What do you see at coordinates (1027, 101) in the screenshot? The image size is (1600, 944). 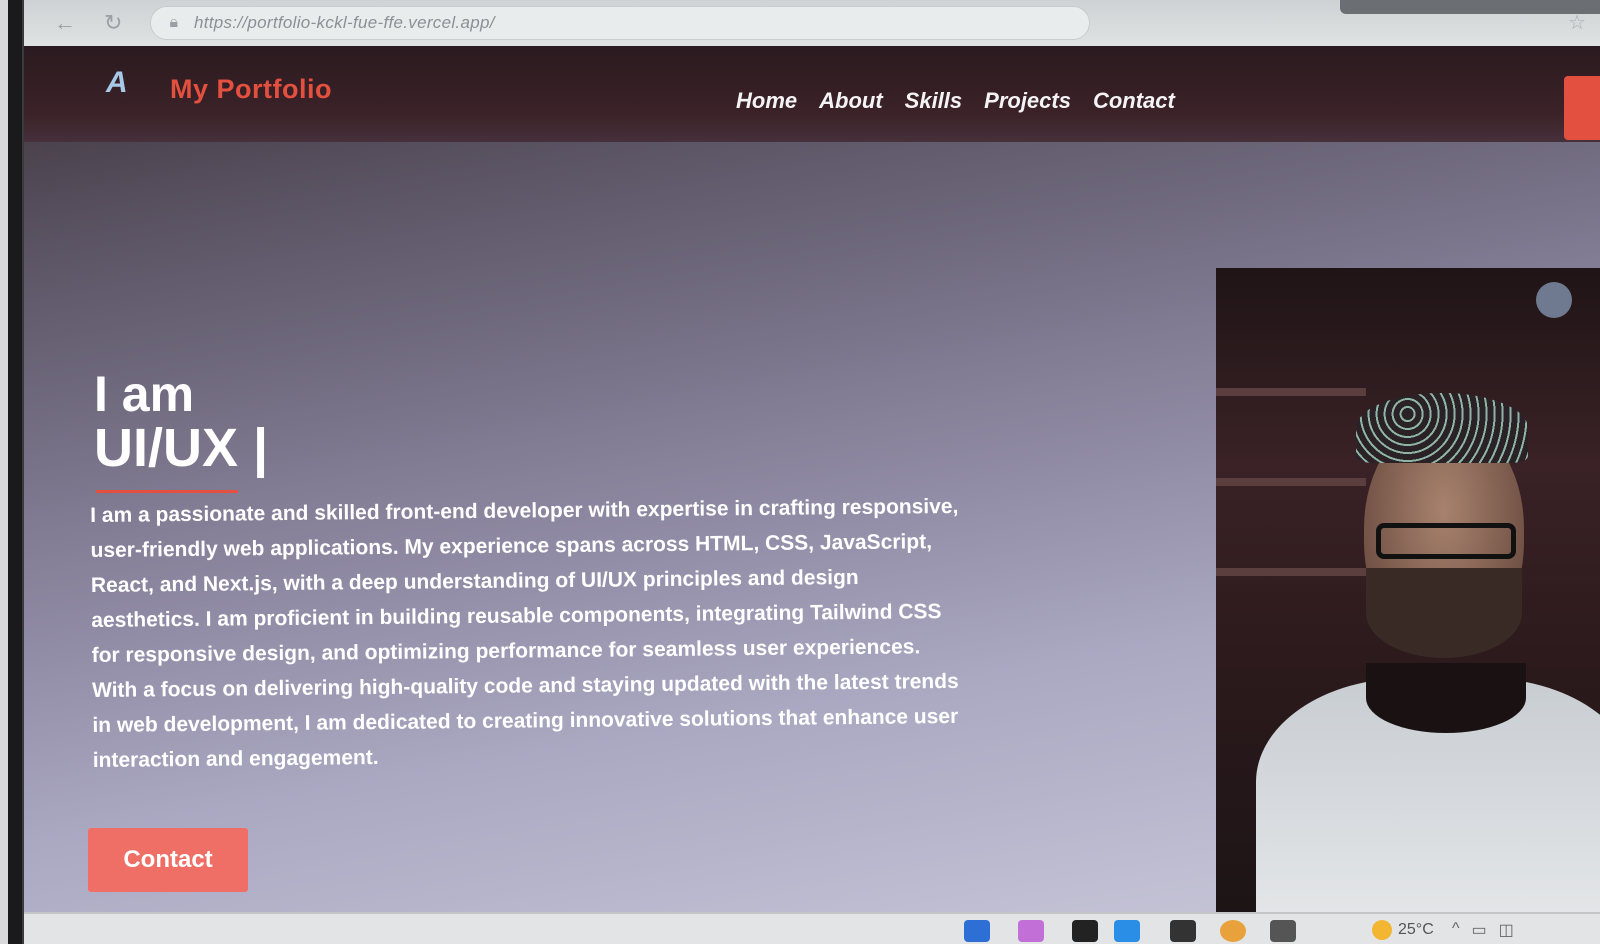 I see `nav-link-projects: Projects` at bounding box center [1027, 101].